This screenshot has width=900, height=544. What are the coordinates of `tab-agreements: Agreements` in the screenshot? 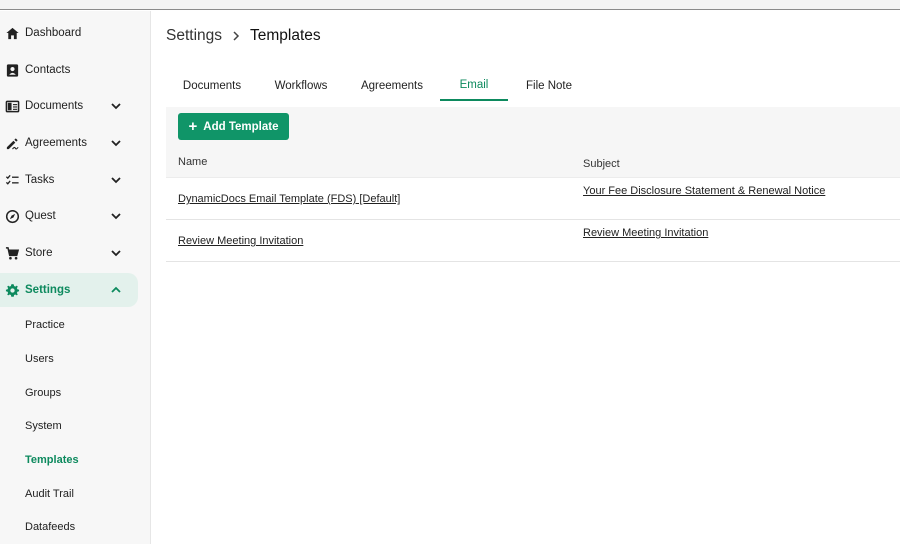 It's located at (392, 85).